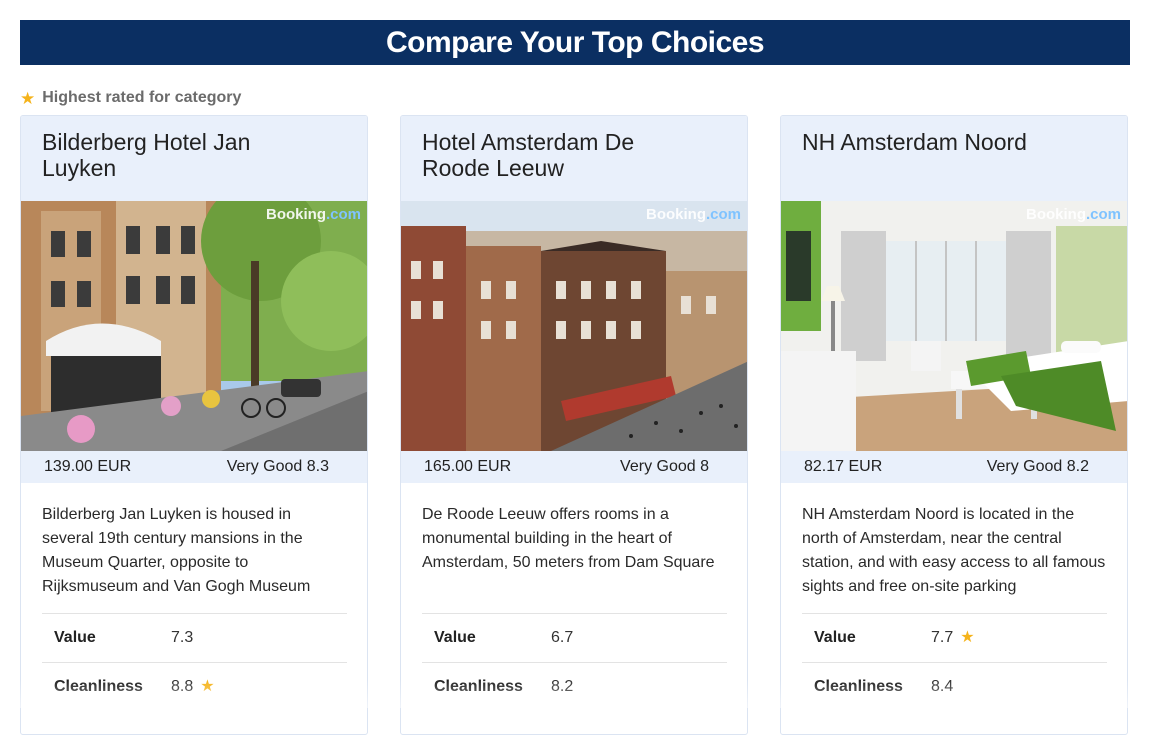 The width and height of the screenshot is (1151, 735). I want to click on hotel-name: Bilderberg Hotel Jan Luyken, so click(167, 155).